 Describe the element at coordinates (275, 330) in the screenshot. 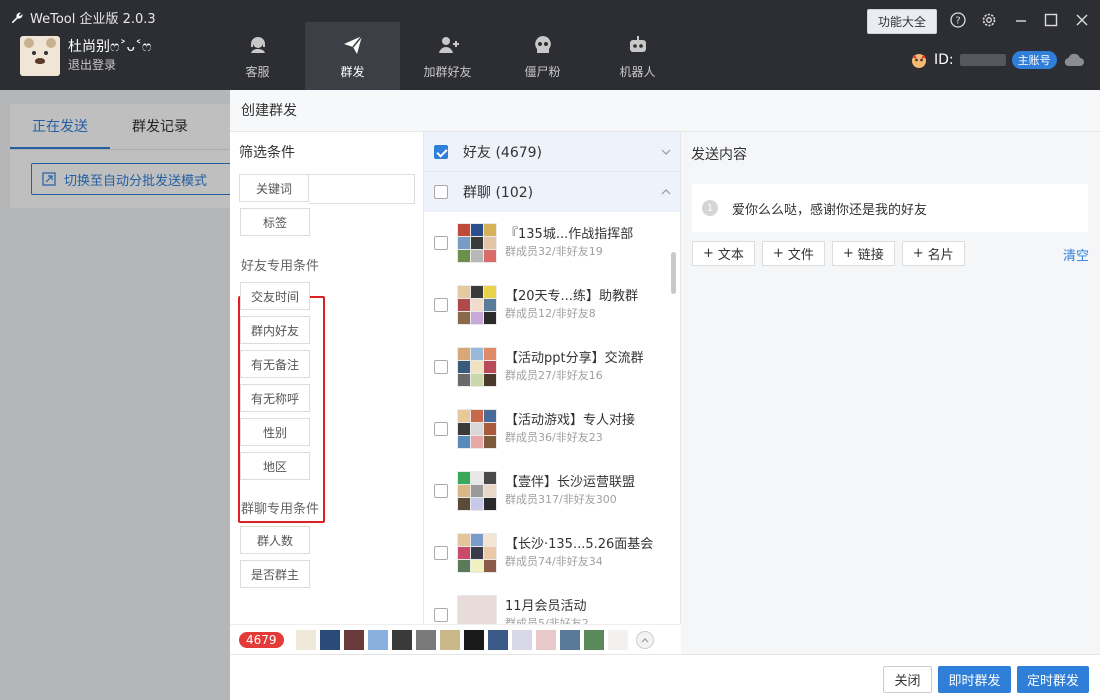

I see `condition-group-friend: 群内好友` at that location.